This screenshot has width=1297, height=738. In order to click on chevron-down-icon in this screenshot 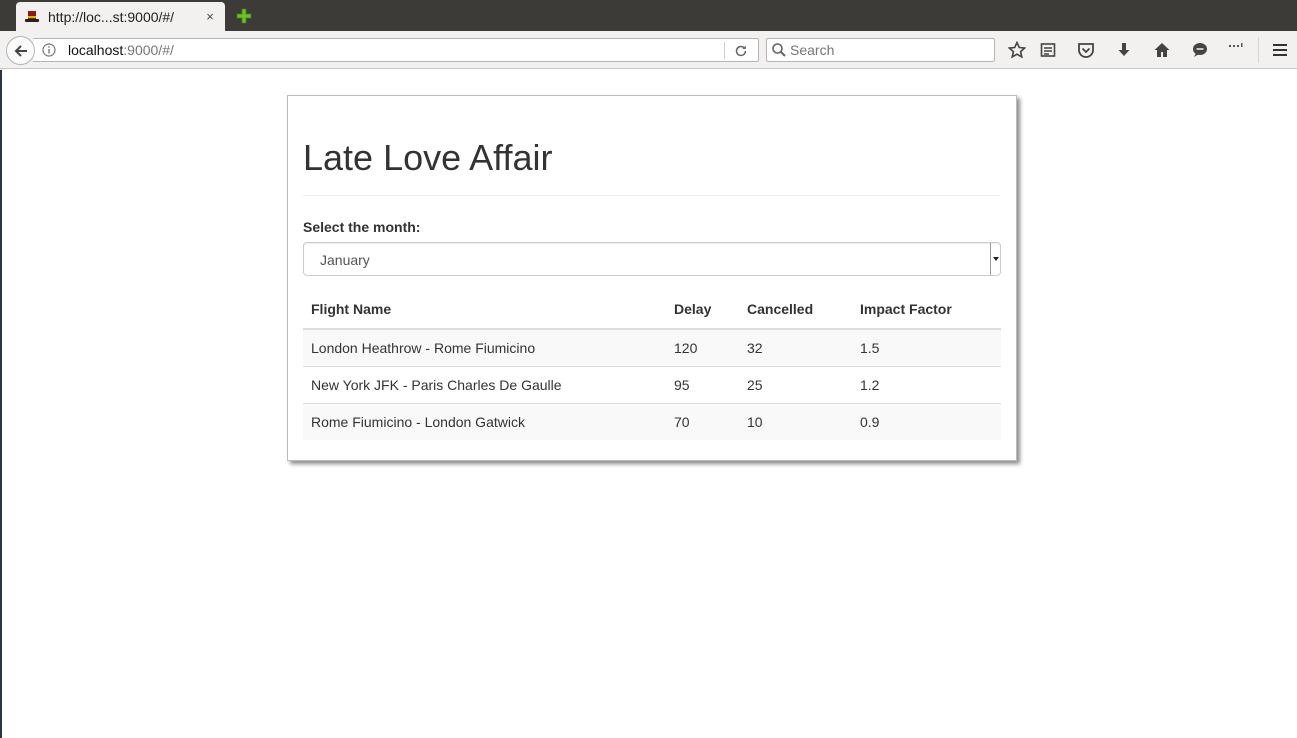, I will do `click(995, 259)`.